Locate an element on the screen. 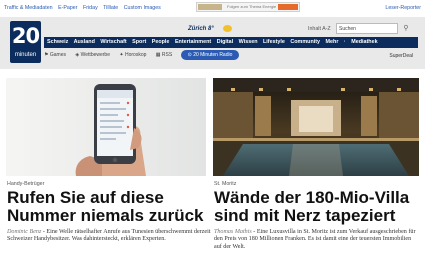  subnav-item-wettbewerbe: ◈ Wettbewerbe is located at coordinates (94, 55).